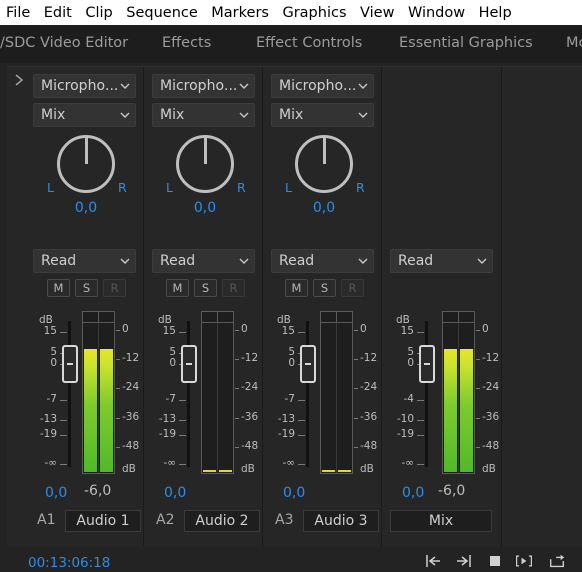 The image size is (582, 572). What do you see at coordinates (169, 463) in the screenshot?
I see `track-2-fader-scale-label: -∞` at bounding box center [169, 463].